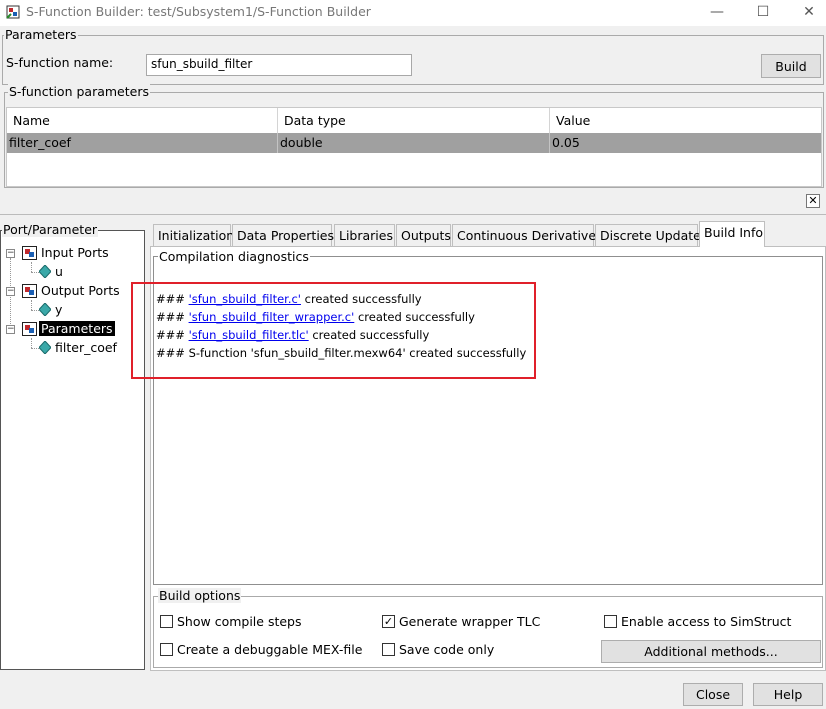  Describe the element at coordinates (788, 694) in the screenshot. I see `help-button: Help` at that location.